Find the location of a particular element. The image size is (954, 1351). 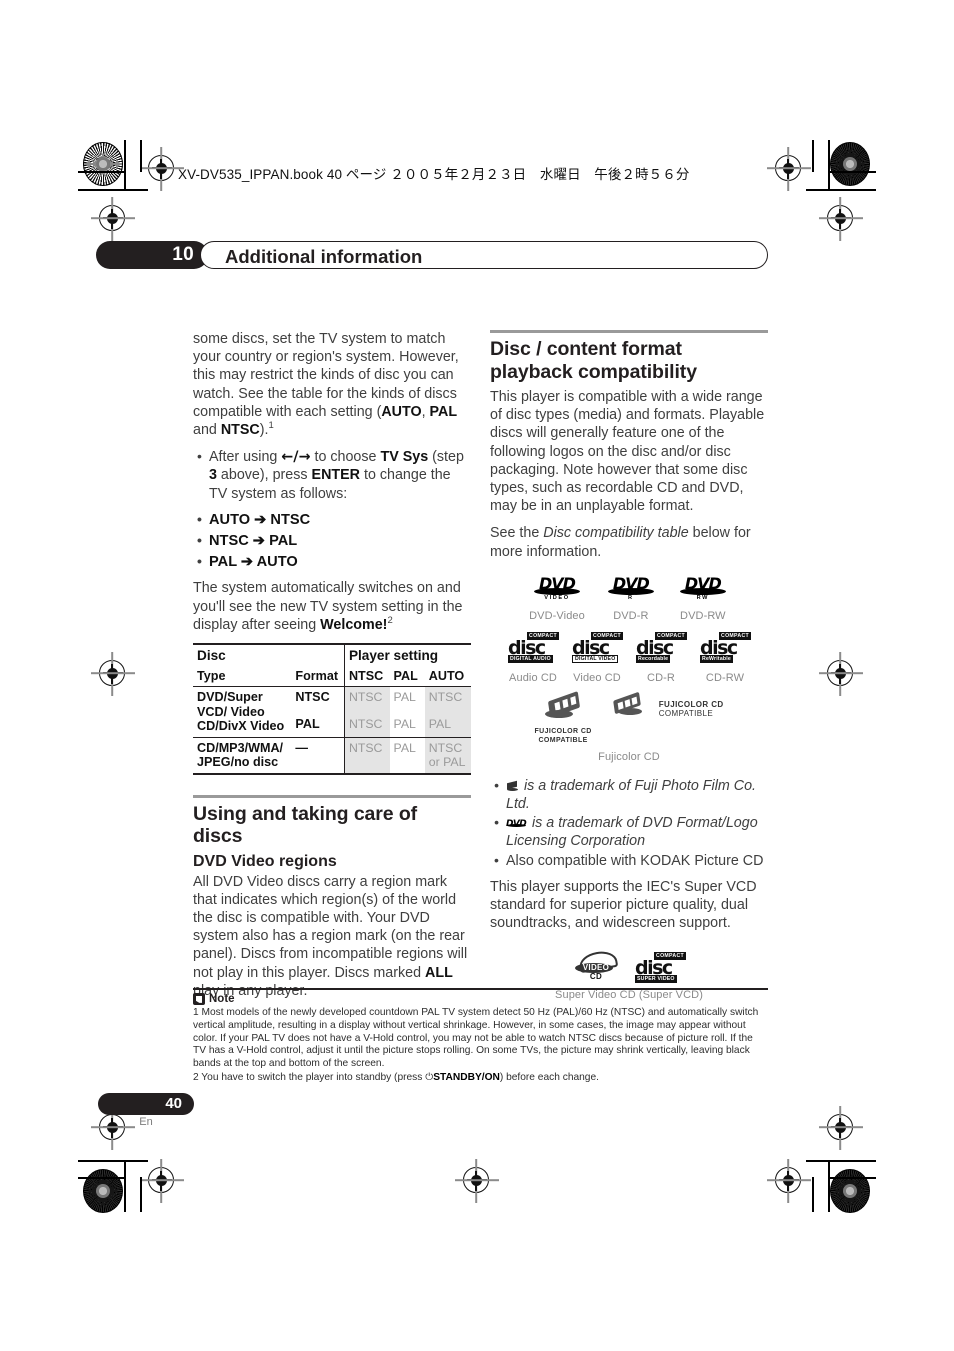

section-rule is located at coordinates (629, 331).